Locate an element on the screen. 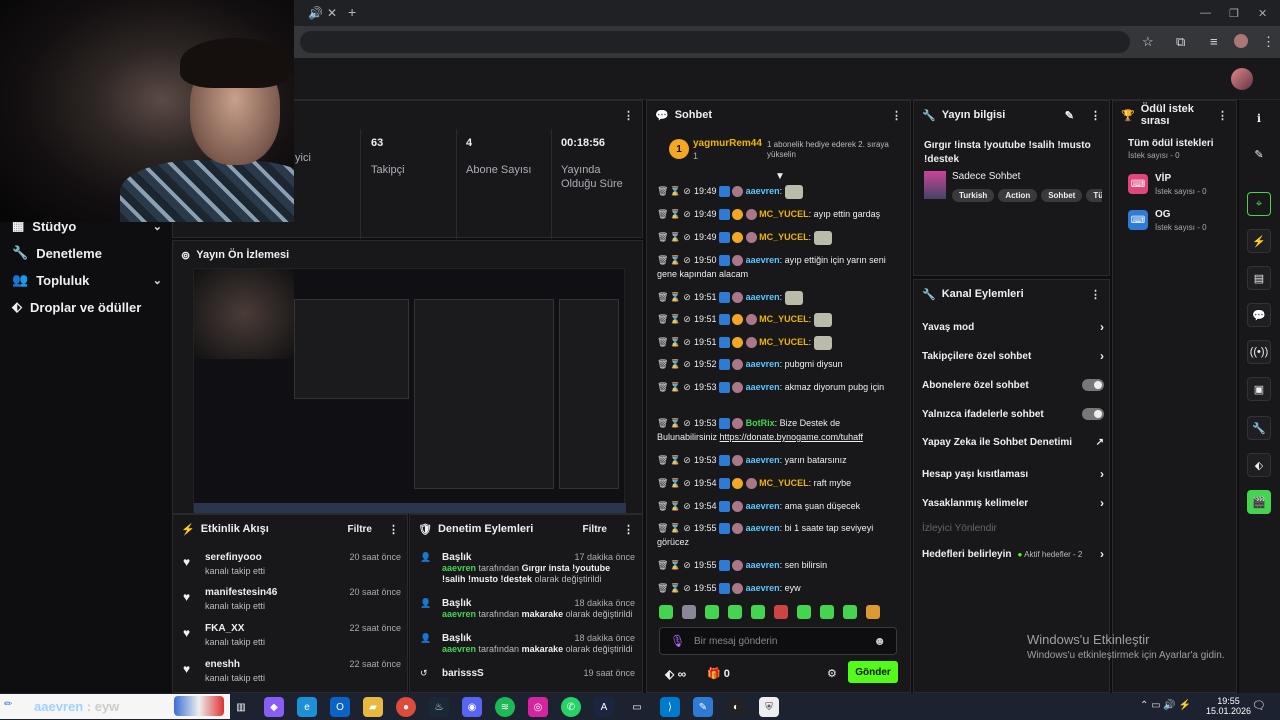  lightning-icon: ⚡ is located at coordinates (1259, 241).